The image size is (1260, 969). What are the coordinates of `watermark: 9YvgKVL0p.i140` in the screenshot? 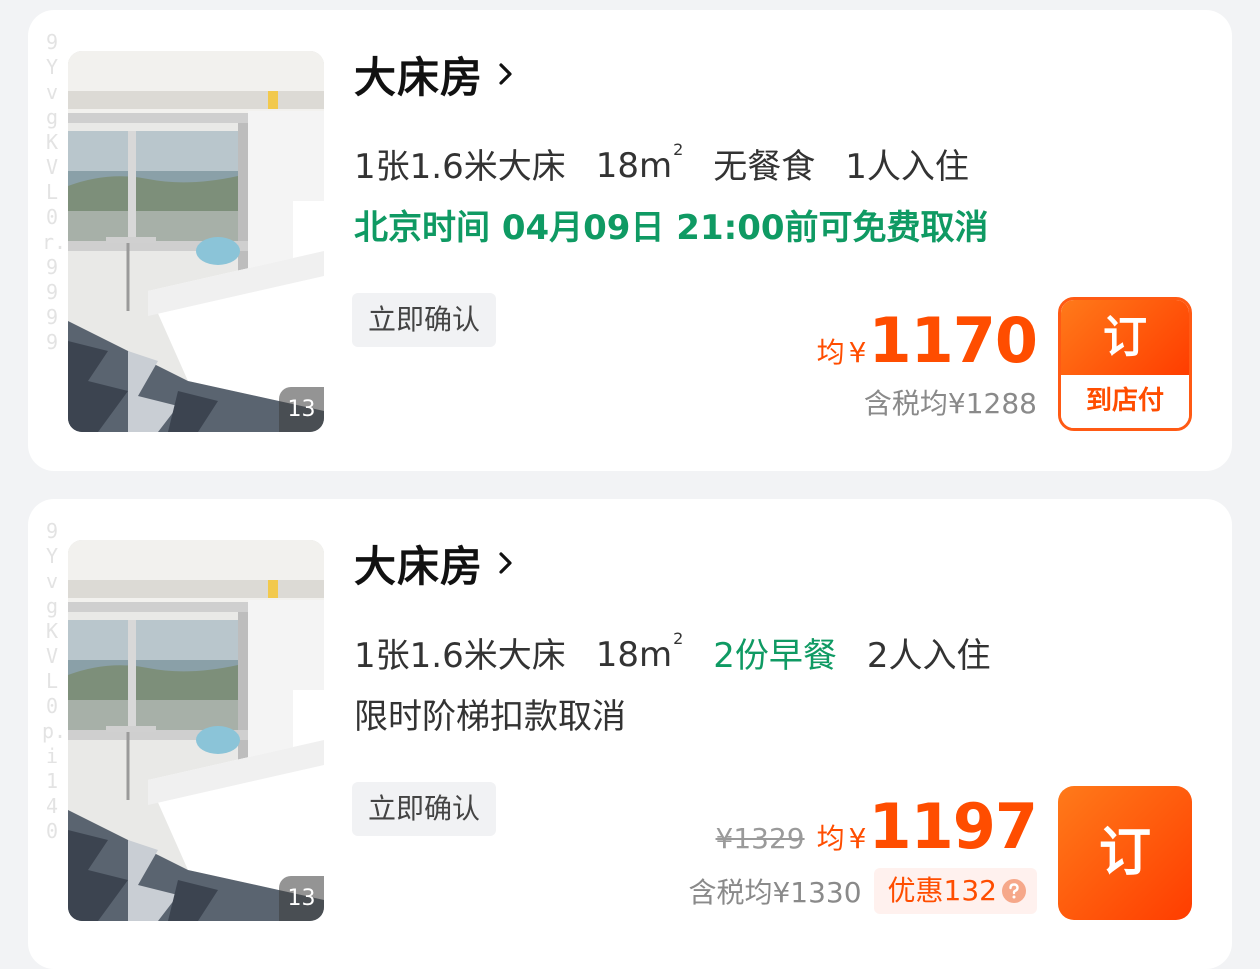 It's located at (54, 681).